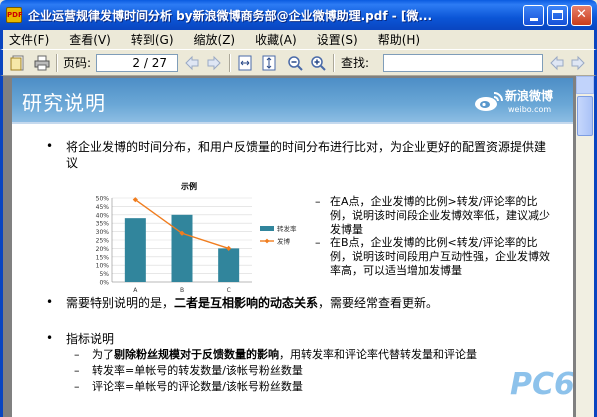  What do you see at coordinates (284, 241) in the screenshot?
I see `legend-label: 发博` at bounding box center [284, 241].